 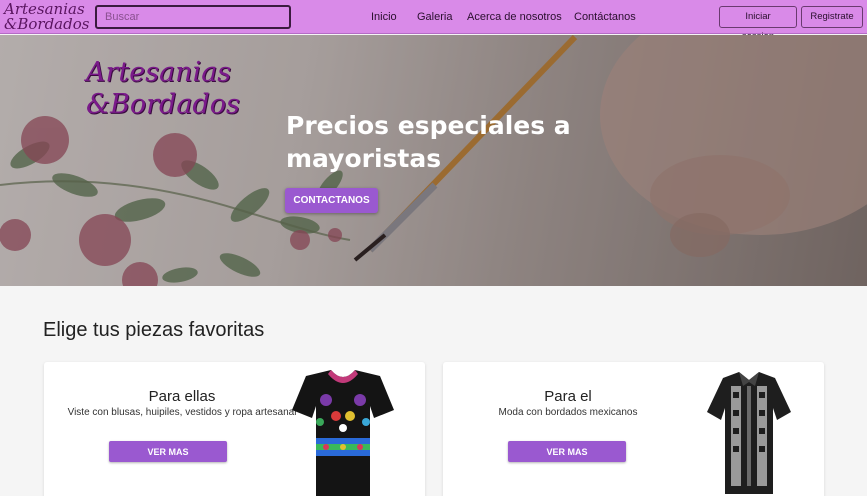 I want to click on hero-title: Precios especiales a mayoristas, so click(x=428, y=142).